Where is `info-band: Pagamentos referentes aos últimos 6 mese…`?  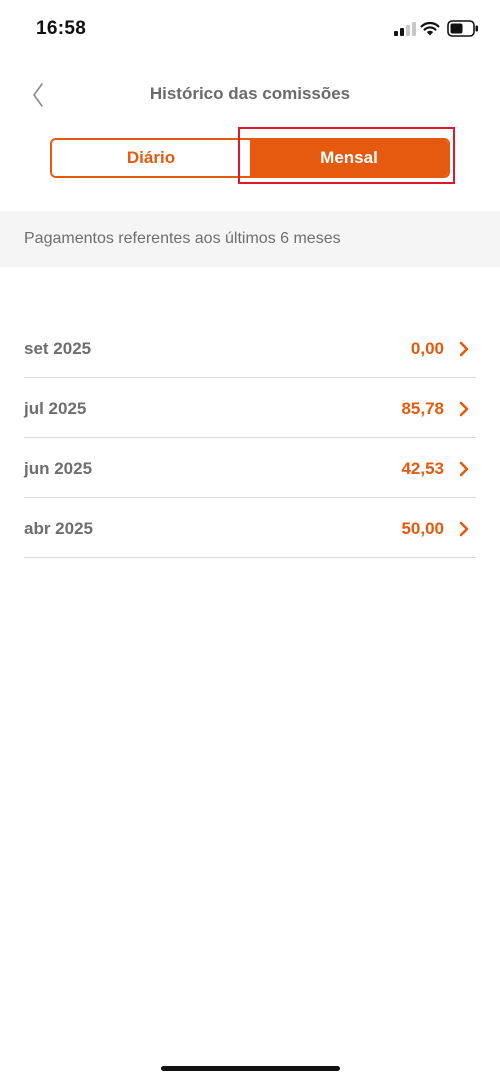
info-band: Pagamentos referentes aos últimos 6 mese… is located at coordinates (250, 239).